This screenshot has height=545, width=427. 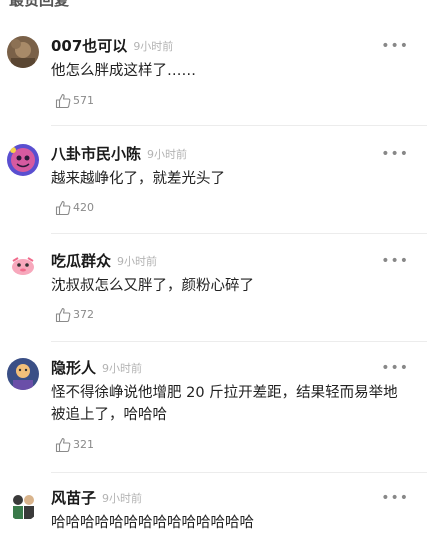 I want to click on like-button: 571, so click(x=74, y=101).